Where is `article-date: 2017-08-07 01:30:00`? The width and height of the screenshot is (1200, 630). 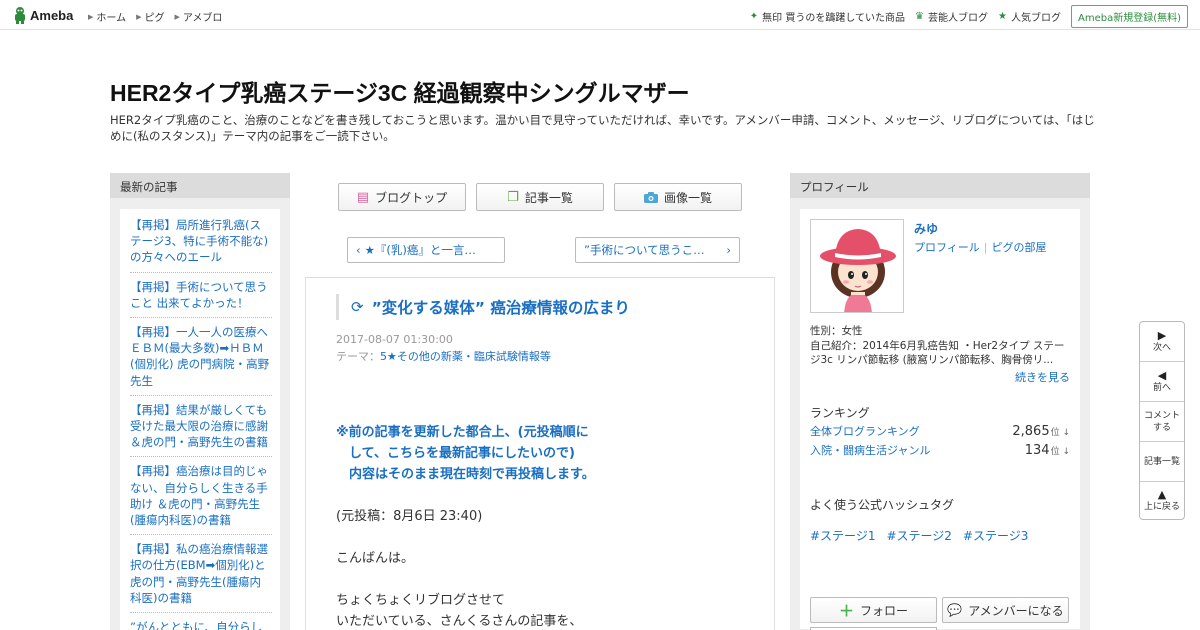 article-date: 2017-08-07 01:30:00 is located at coordinates (394, 339).